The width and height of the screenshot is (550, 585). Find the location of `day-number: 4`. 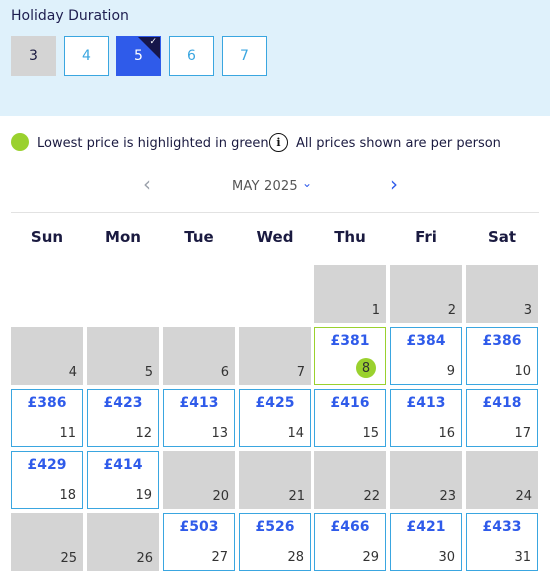

day-number: 4 is located at coordinates (72, 372).